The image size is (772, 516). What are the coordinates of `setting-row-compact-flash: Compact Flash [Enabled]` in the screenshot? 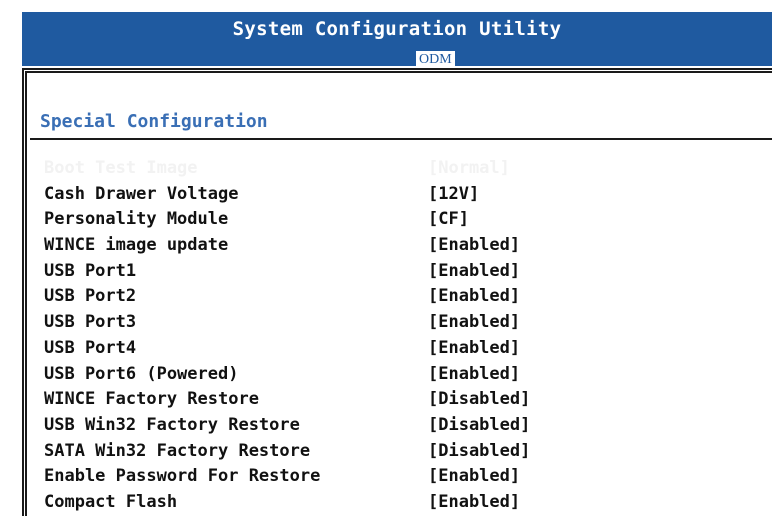 It's located at (404, 503).